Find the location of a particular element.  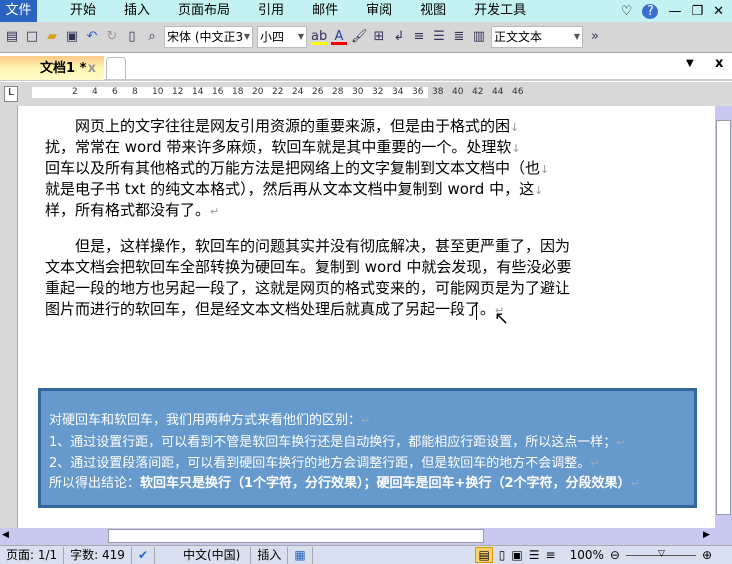

ruler-tick-label: 42 is located at coordinates (478, 92).